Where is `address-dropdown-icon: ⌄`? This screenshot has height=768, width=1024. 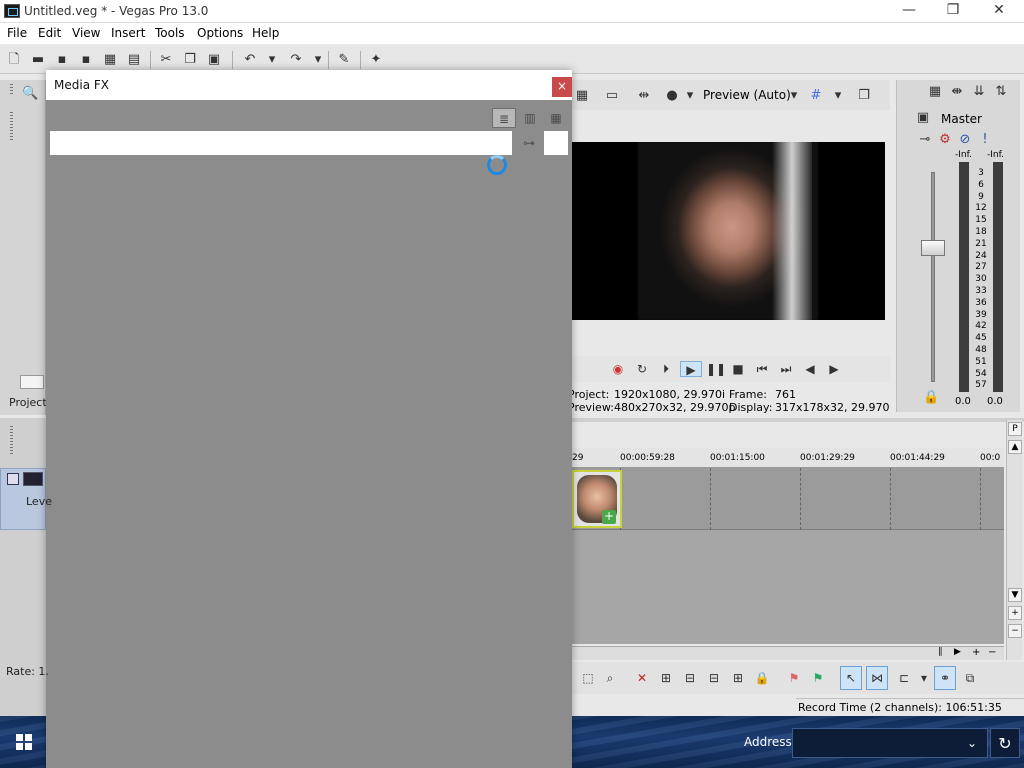
address-dropdown-icon: ⌄ is located at coordinates (972, 743).